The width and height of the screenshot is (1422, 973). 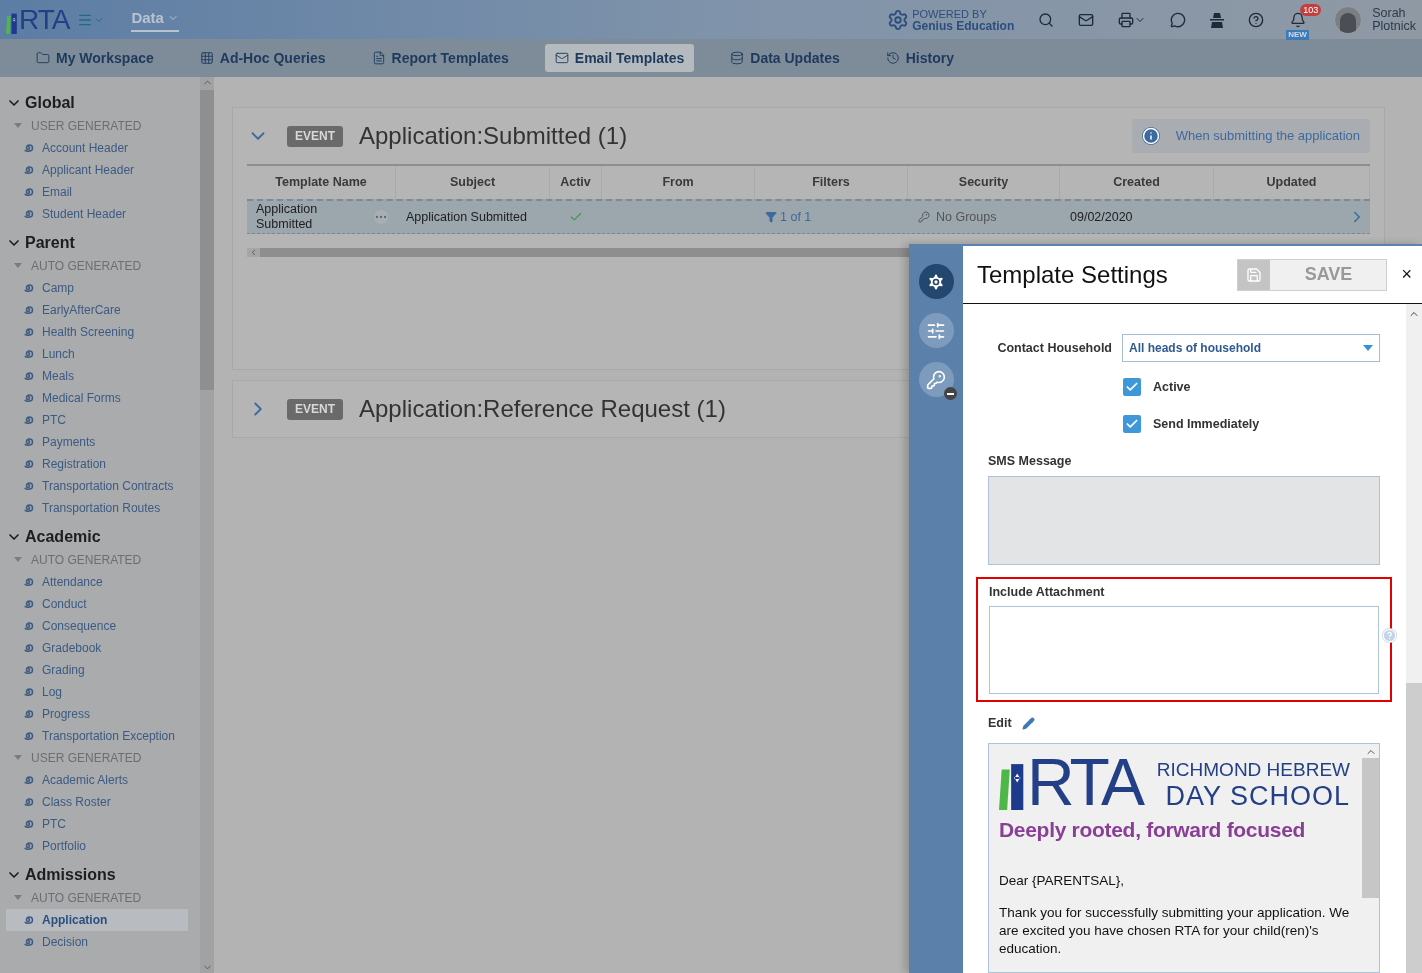 What do you see at coordinates (95, 58) in the screenshot?
I see `nav-tab: My Workspace` at bounding box center [95, 58].